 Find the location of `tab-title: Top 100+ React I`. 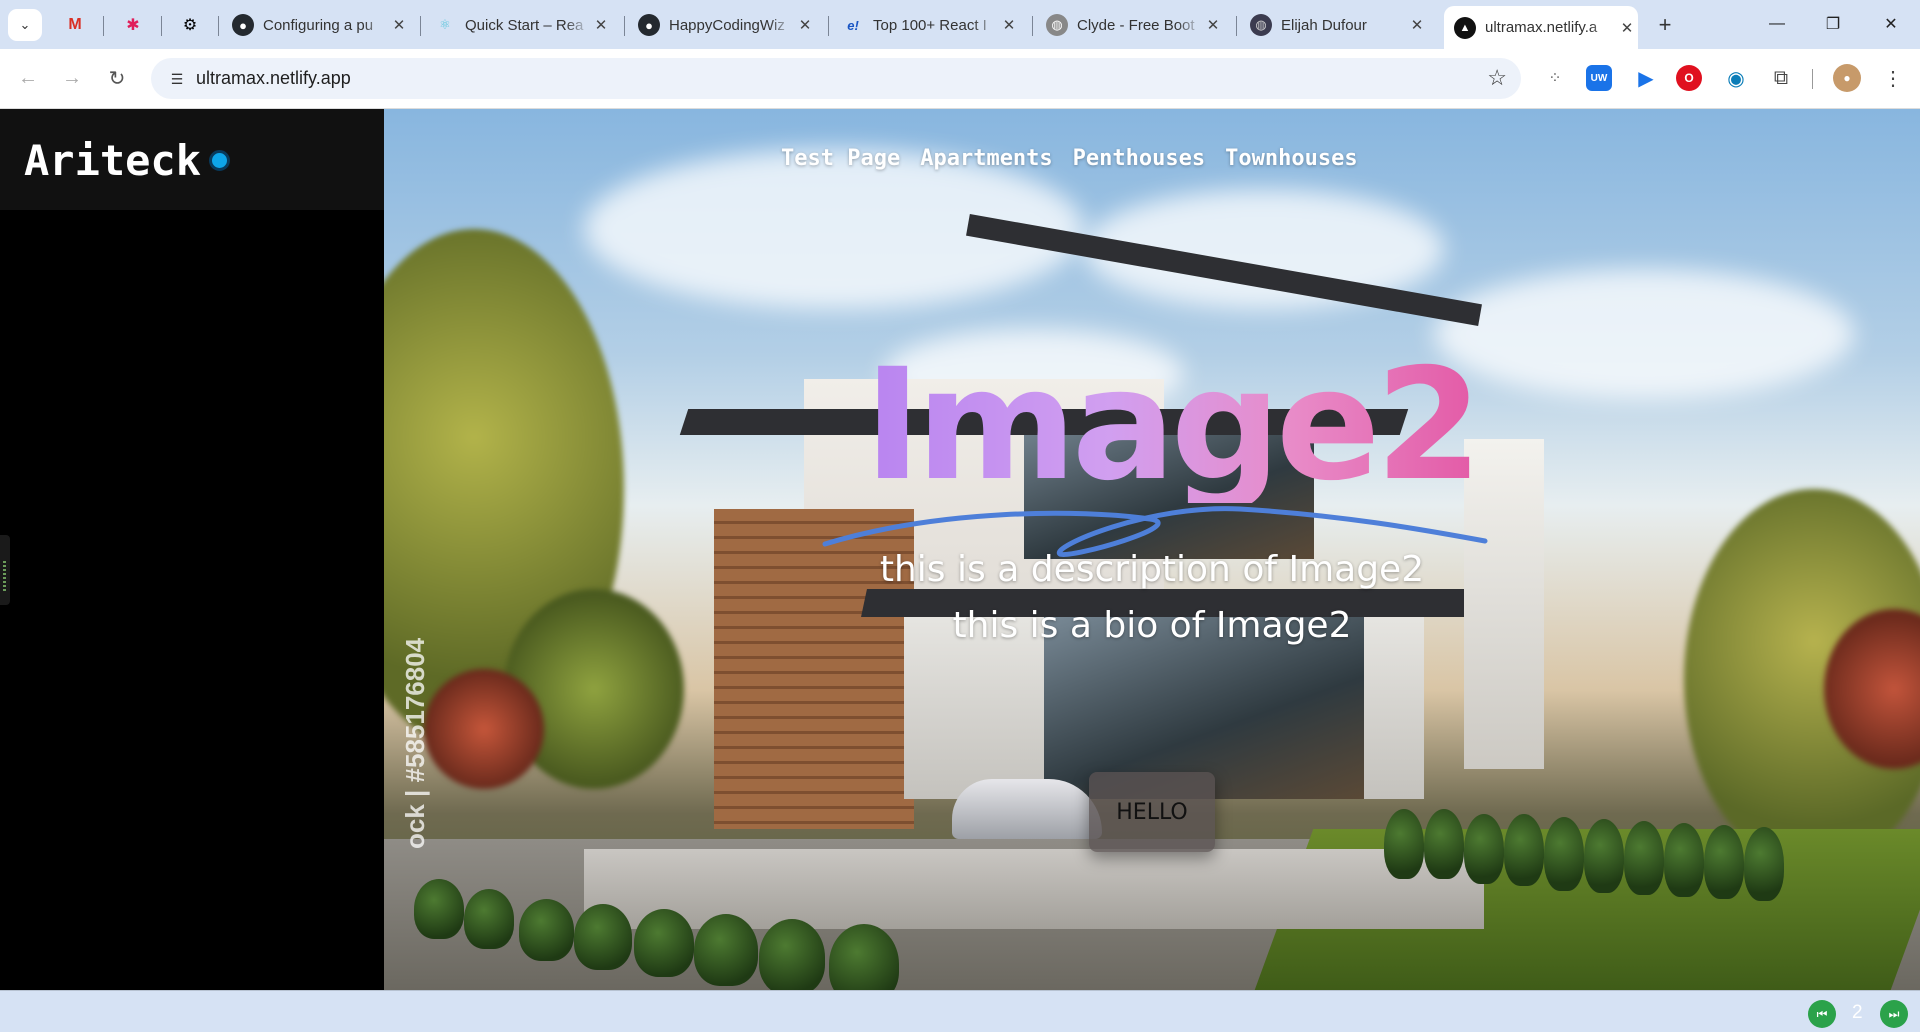

tab-title: Top 100+ React I is located at coordinates (930, 25).